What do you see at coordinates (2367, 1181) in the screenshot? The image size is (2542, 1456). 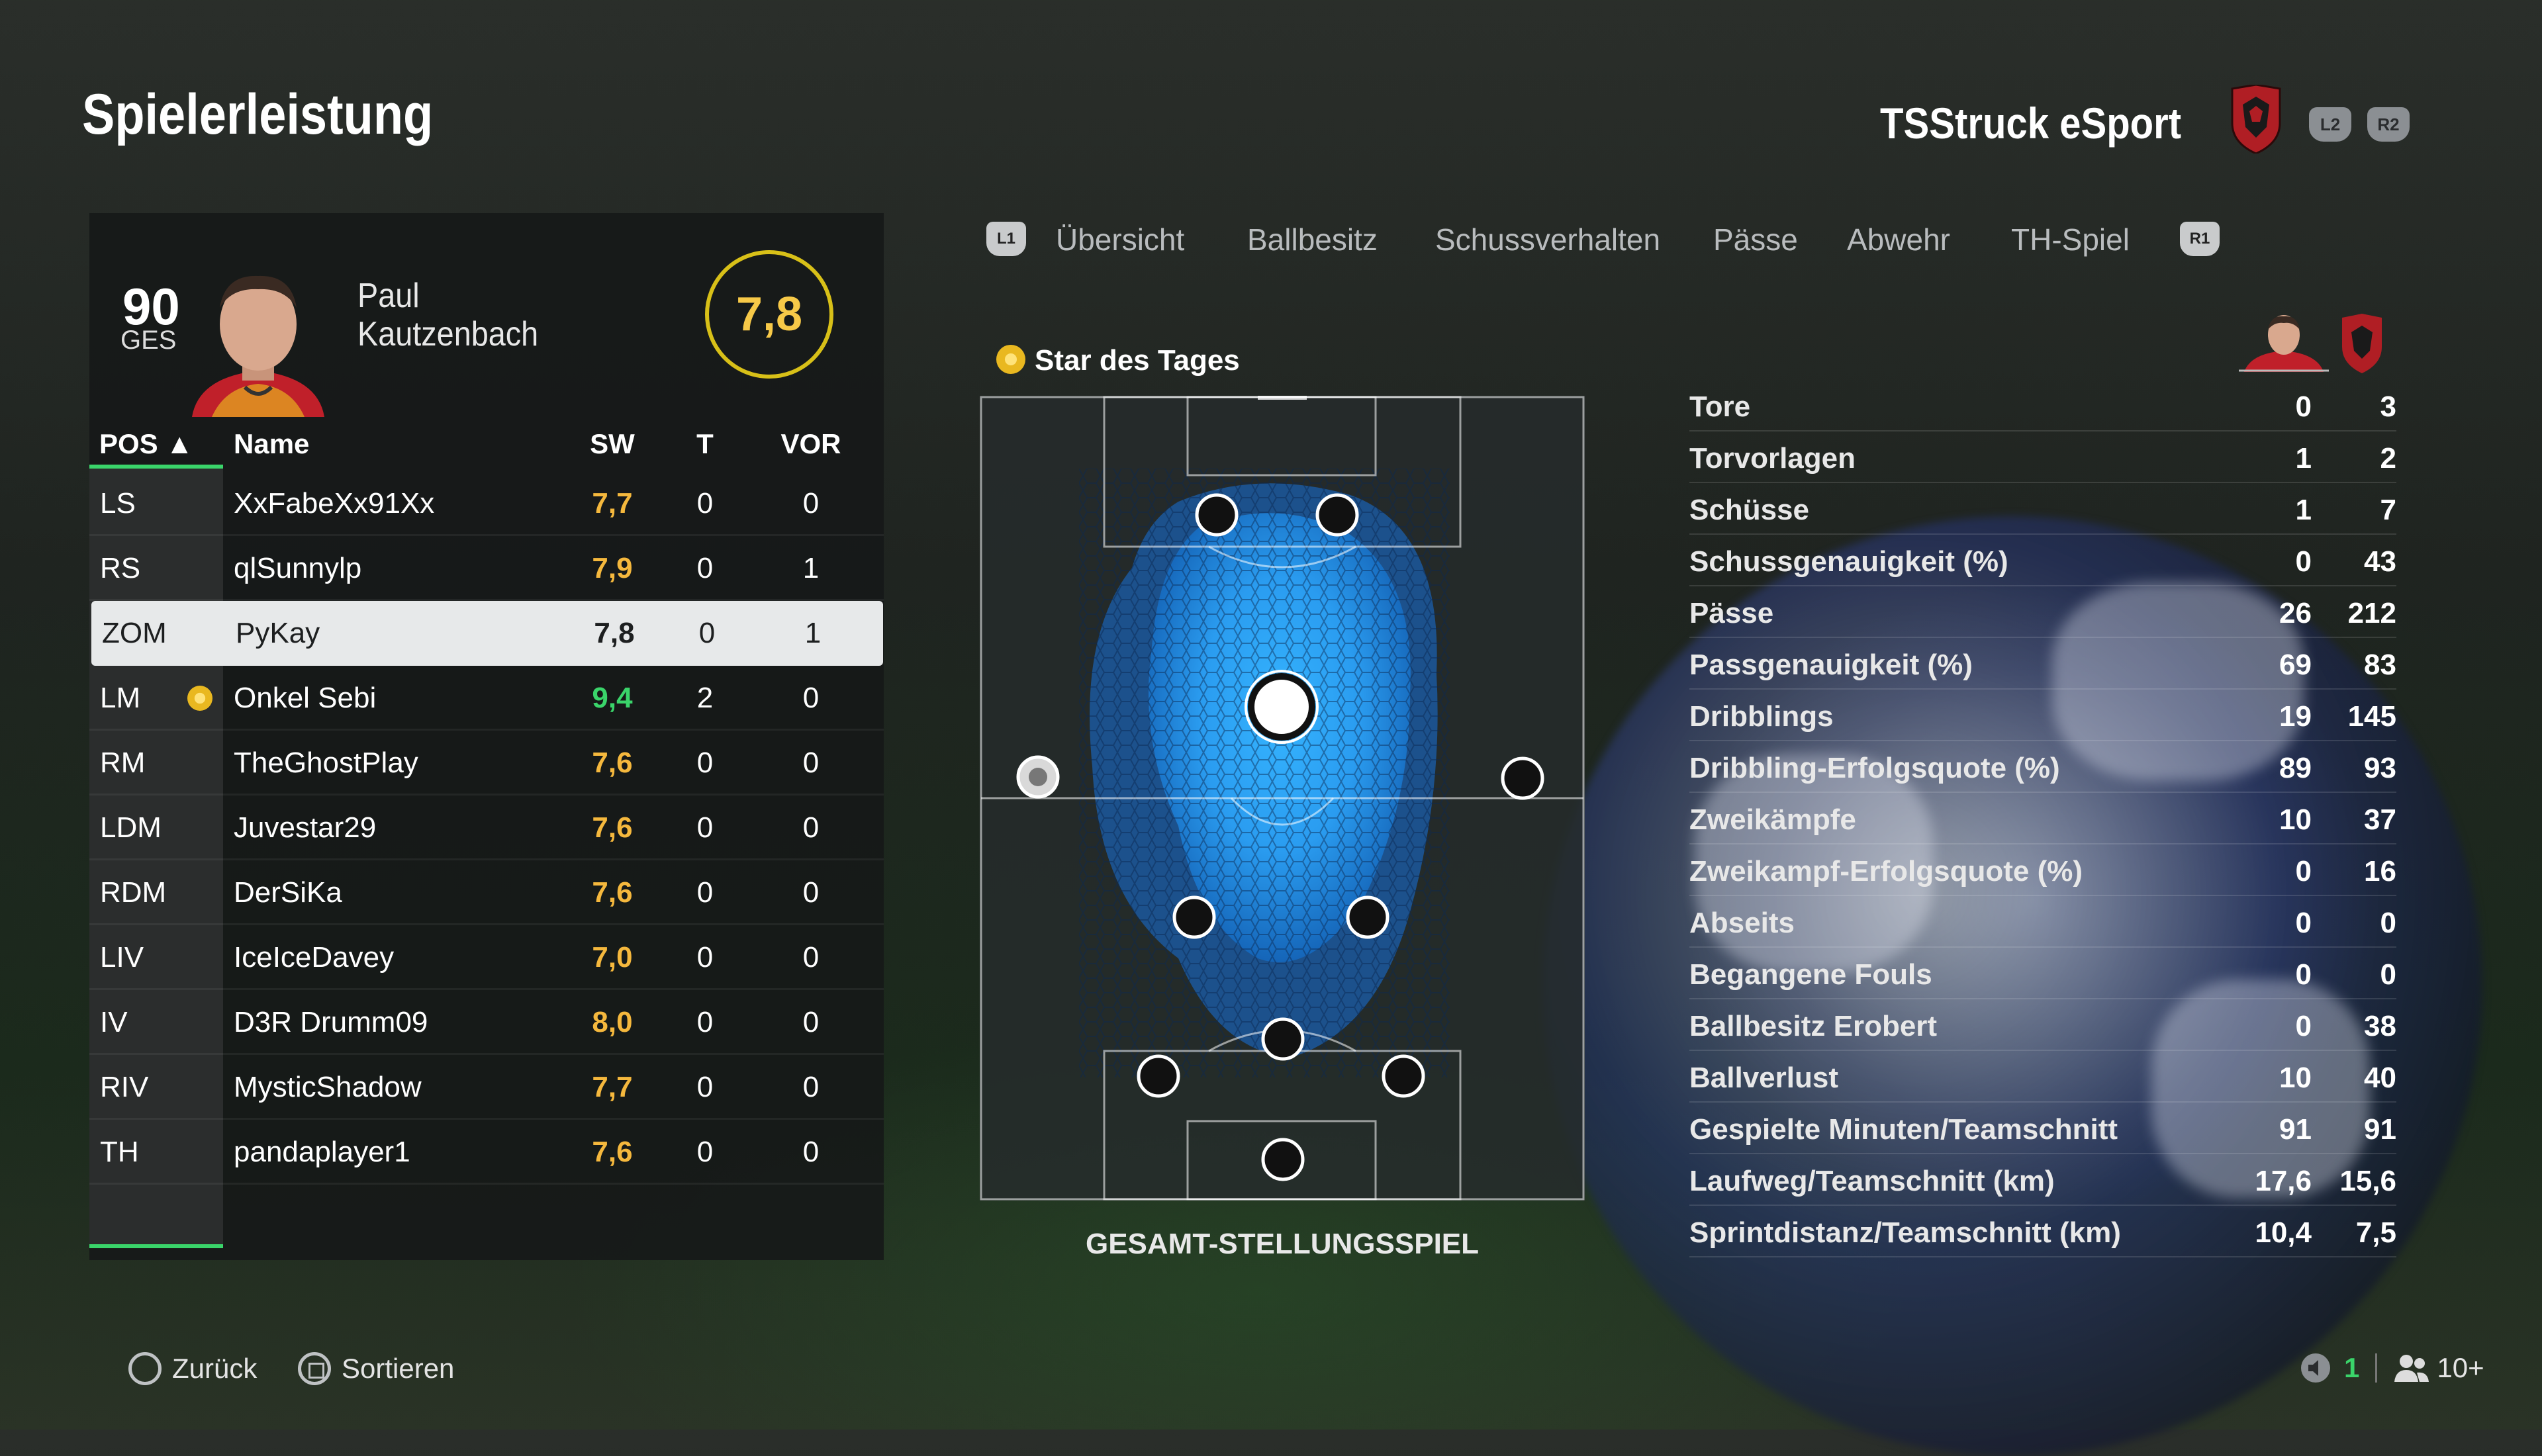 I see `stat-team-value: 15,6` at bounding box center [2367, 1181].